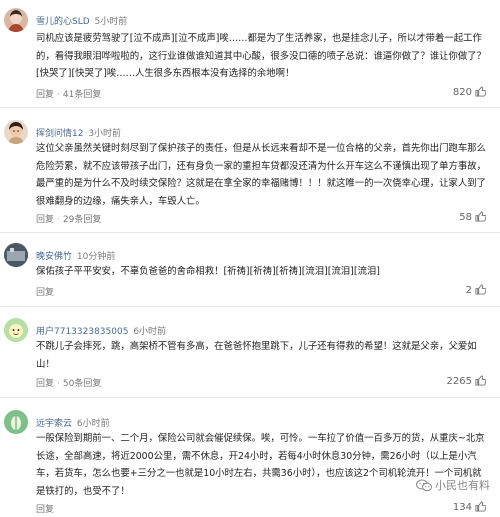  What do you see at coordinates (96, 257) in the screenshot?
I see `timestamp: 10分钟前` at bounding box center [96, 257].